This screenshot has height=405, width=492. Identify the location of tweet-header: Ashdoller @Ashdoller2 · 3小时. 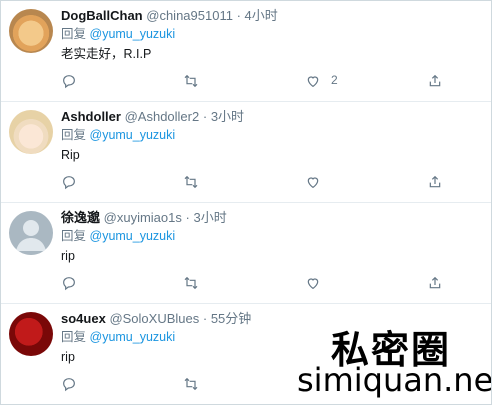
(152, 117).